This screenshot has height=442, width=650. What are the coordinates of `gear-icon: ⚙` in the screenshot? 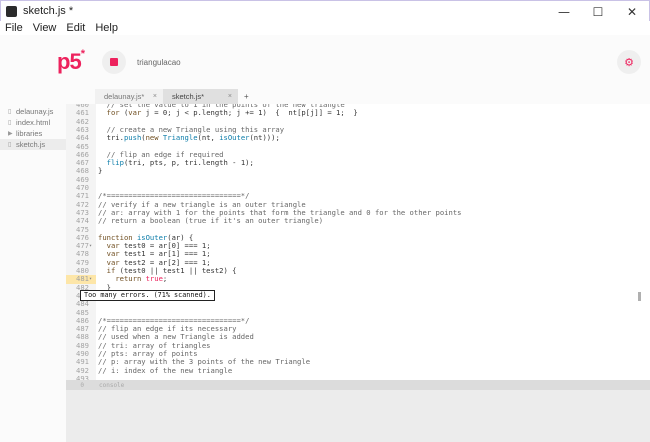 It's located at (629, 62).